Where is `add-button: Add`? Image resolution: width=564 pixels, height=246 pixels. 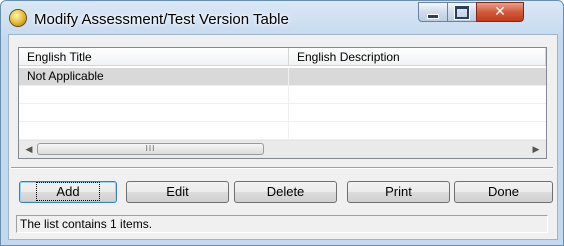 add-button: Add is located at coordinates (68, 192).